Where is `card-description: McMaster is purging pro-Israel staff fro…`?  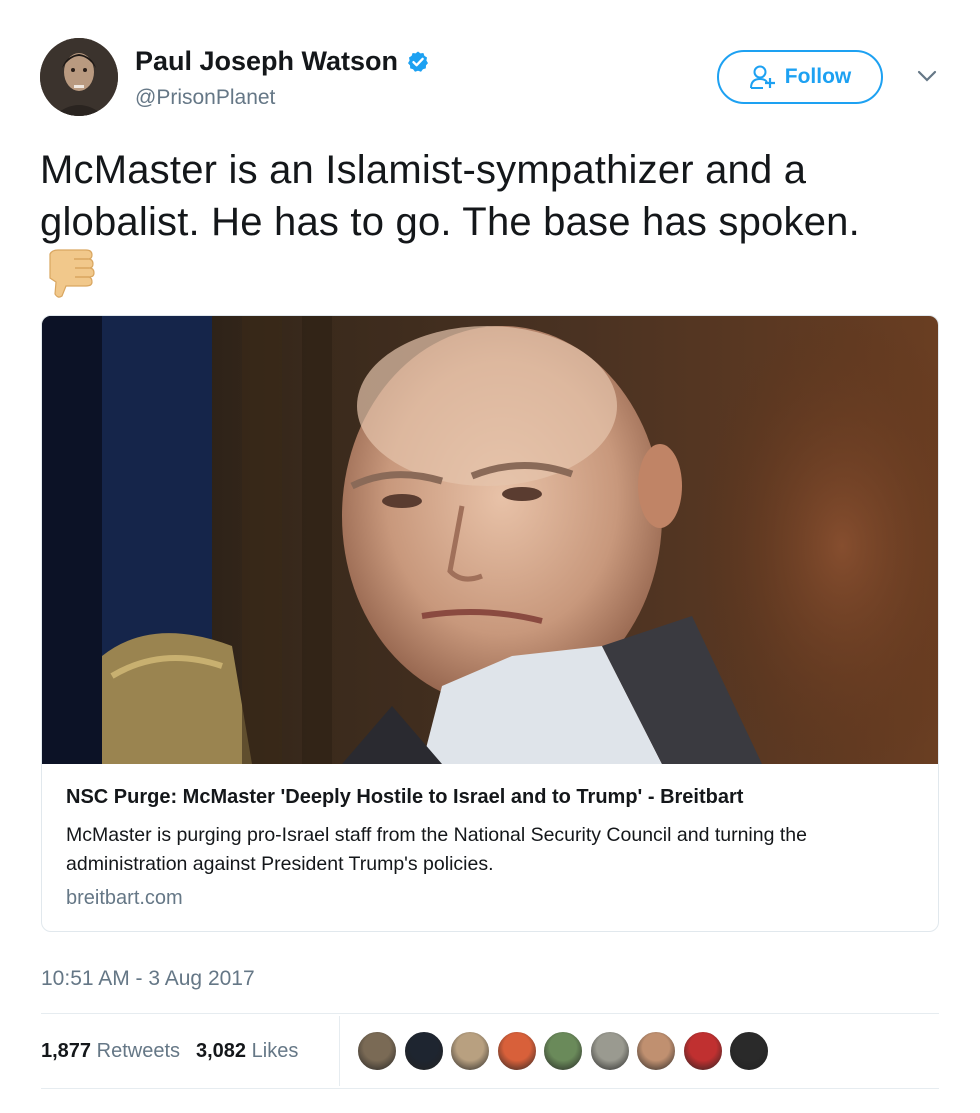
card-description: McMaster is purging pro-Israel staff fro… is located at coordinates (436, 849).